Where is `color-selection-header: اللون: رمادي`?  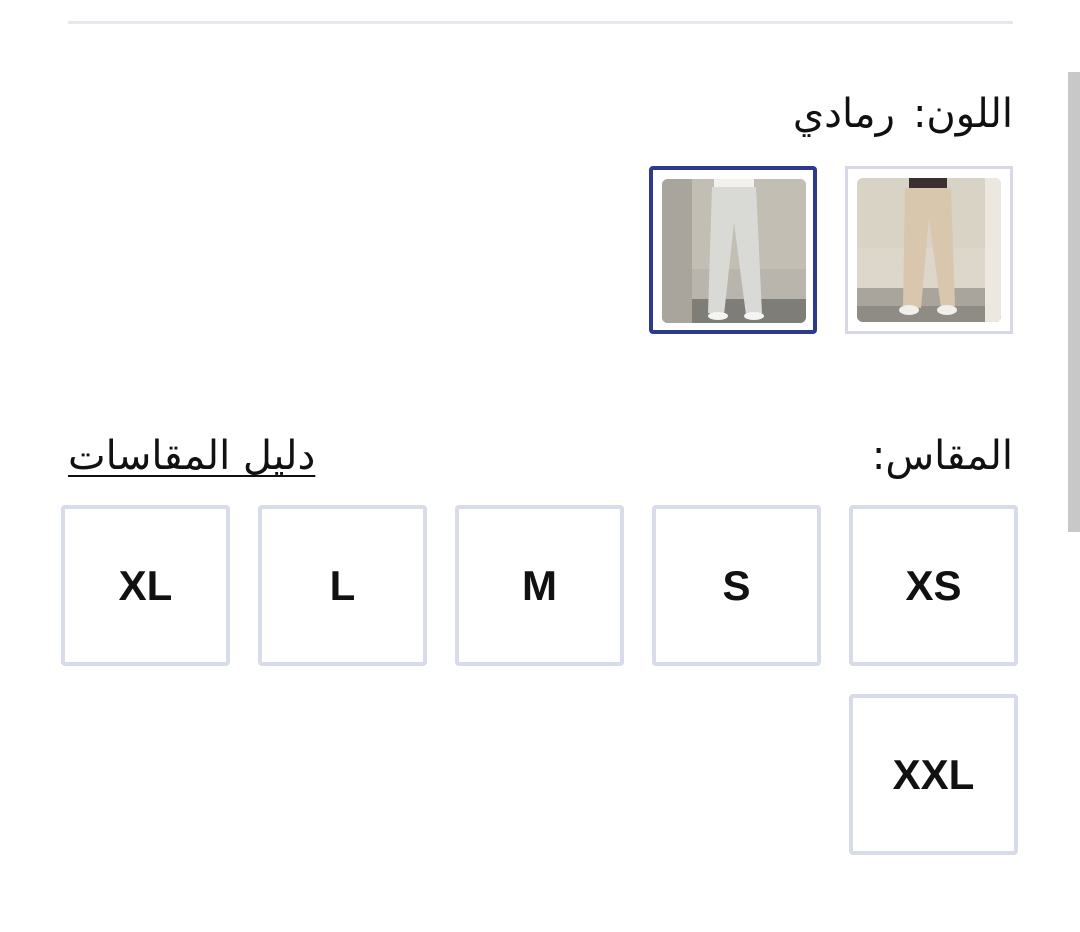 color-selection-header: اللون: رمادي is located at coordinates (903, 114).